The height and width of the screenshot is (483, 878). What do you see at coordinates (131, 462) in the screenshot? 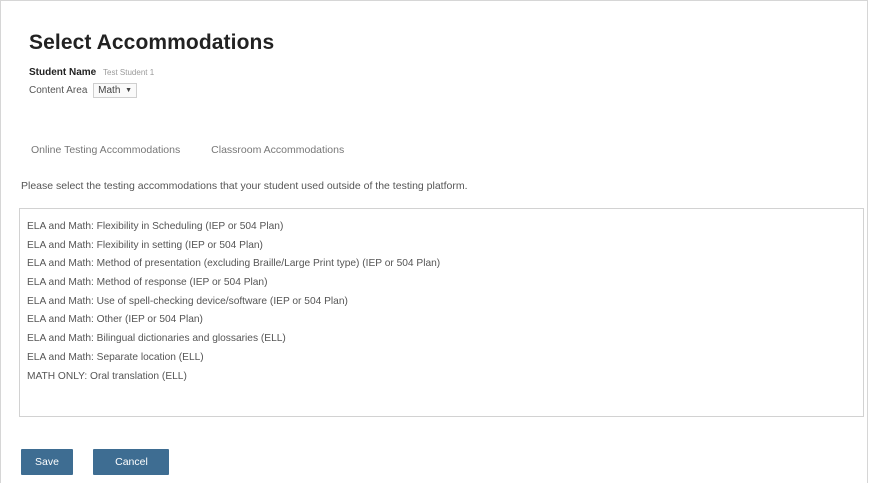
I see `cancel-button: Cancel` at bounding box center [131, 462].